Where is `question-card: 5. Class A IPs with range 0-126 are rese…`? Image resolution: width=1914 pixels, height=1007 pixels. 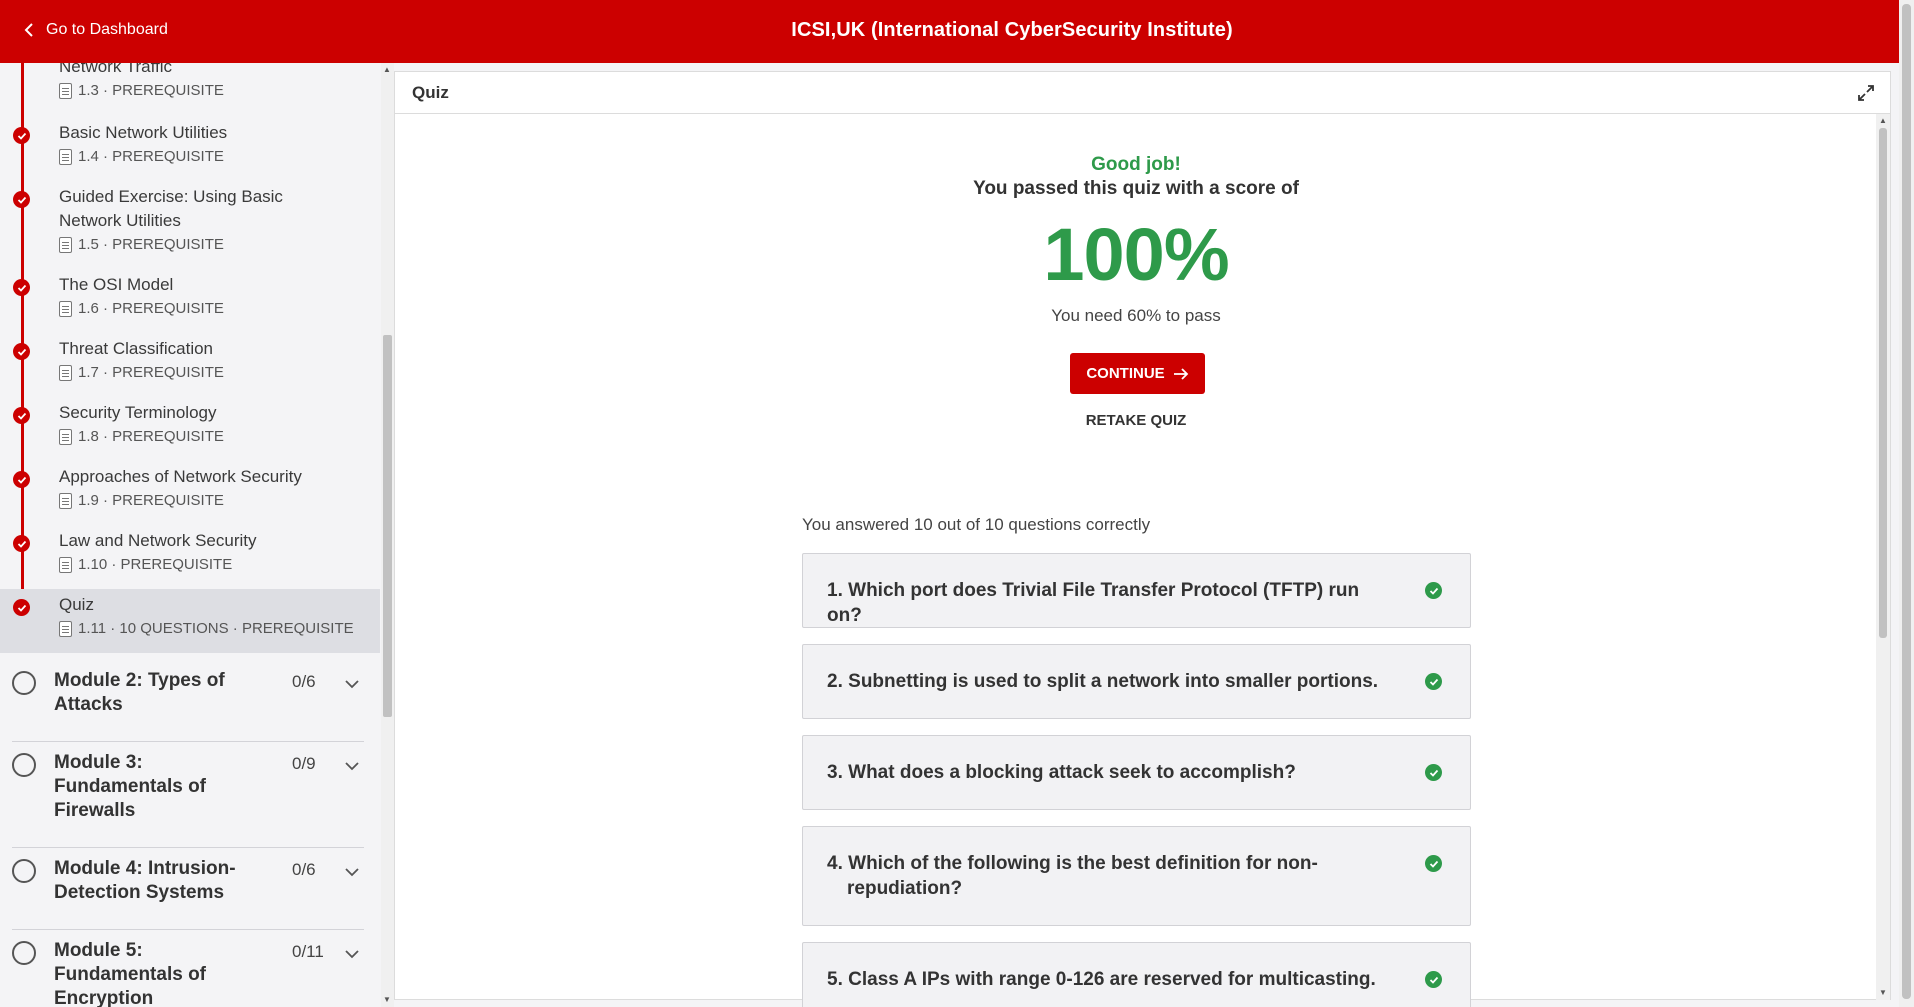
question-card: 5. Class A IPs with range 0-126 are rese… is located at coordinates (1136, 974).